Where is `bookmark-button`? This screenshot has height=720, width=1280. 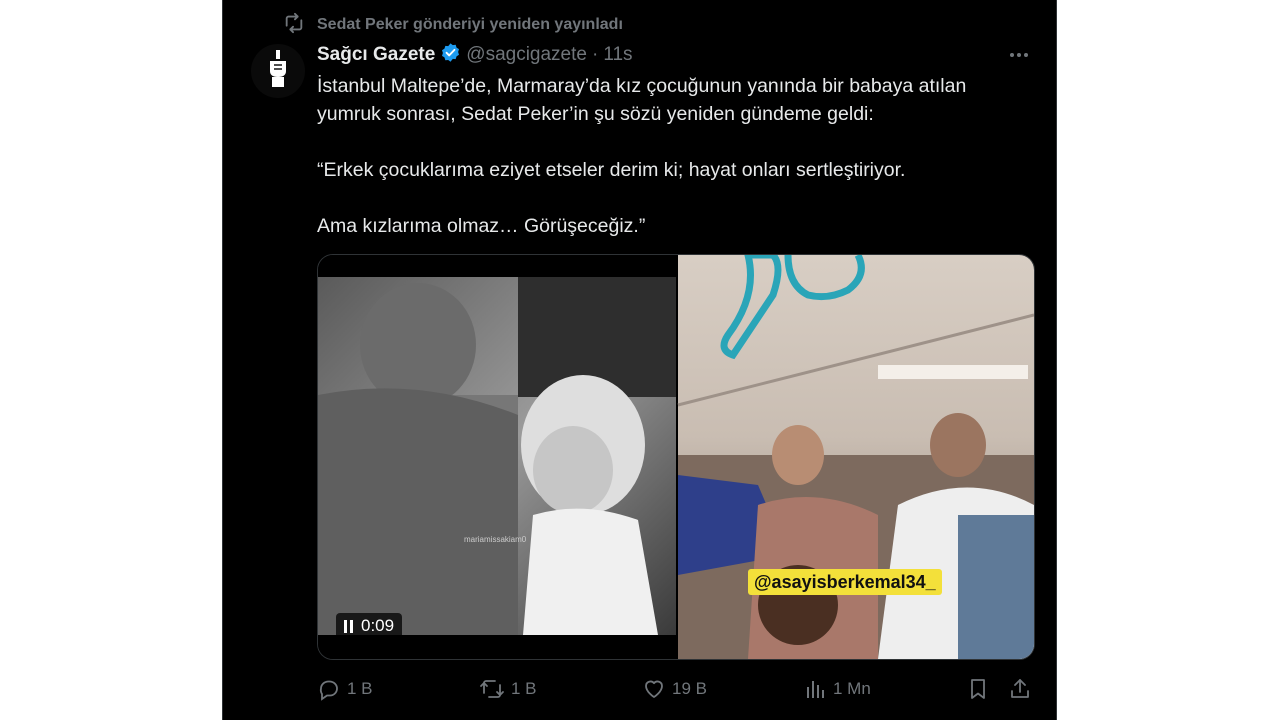 bookmark-button is located at coordinates (978, 689).